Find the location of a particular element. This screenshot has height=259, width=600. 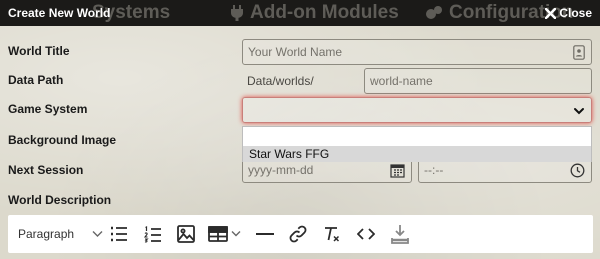

calendar-icon is located at coordinates (397, 170).